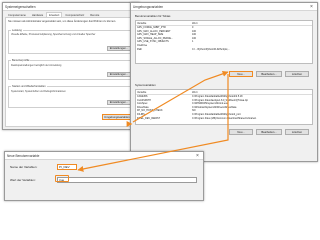 The width and height of the screenshot is (320, 240). Describe the element at coordinates (180, 96) in the screenshot. I see `arrow-env-to-new` at that location.